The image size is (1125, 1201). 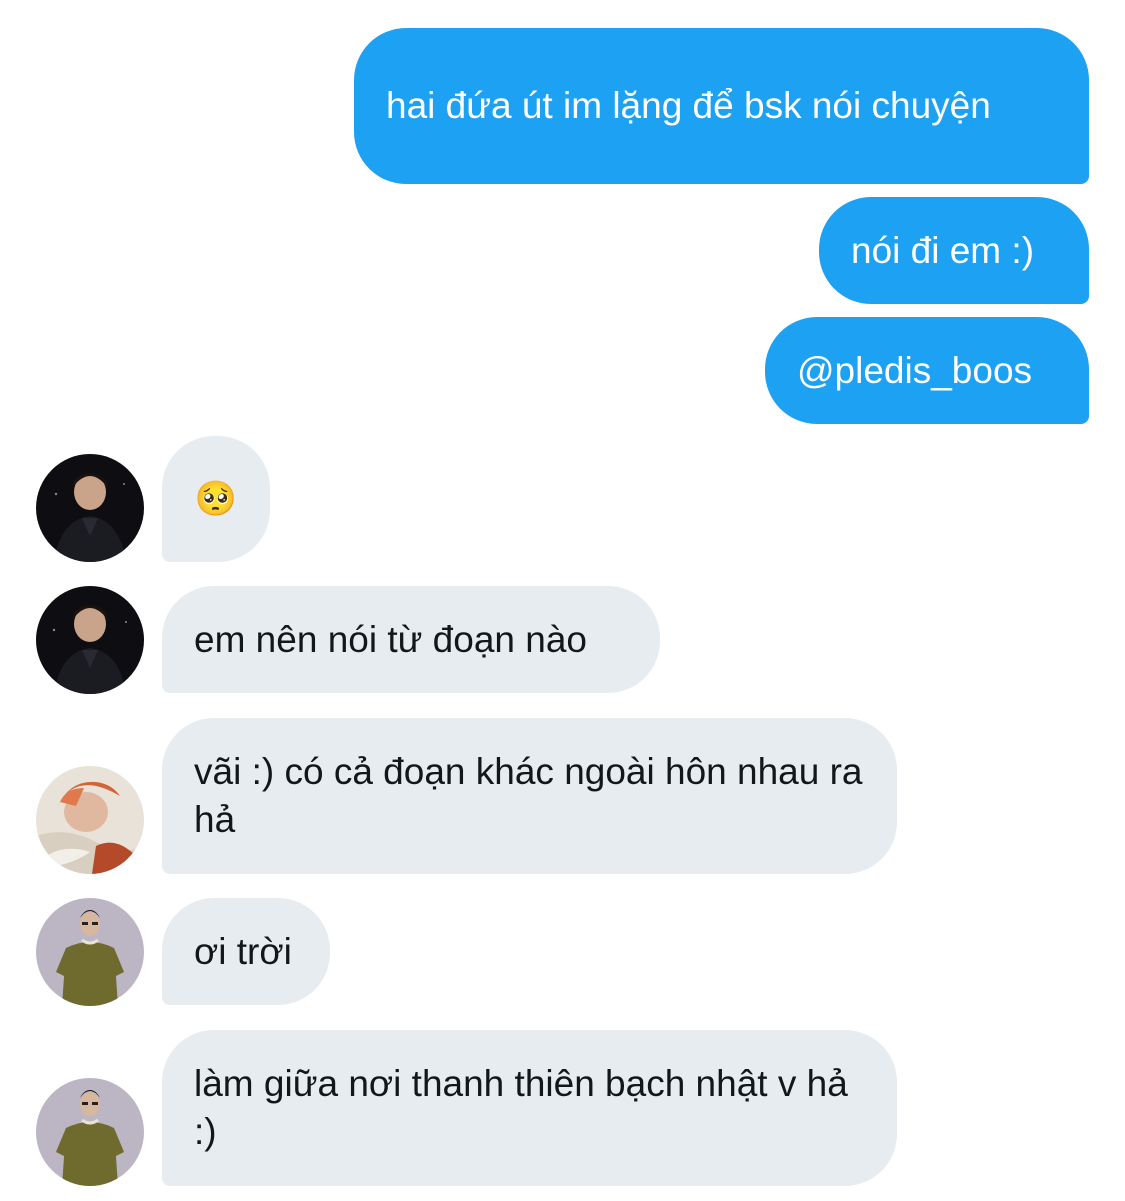 What do you see at coordinates (243, 951) in the screenshot?
I see `message-text: ơi trời` at bounding box center [243, 951].